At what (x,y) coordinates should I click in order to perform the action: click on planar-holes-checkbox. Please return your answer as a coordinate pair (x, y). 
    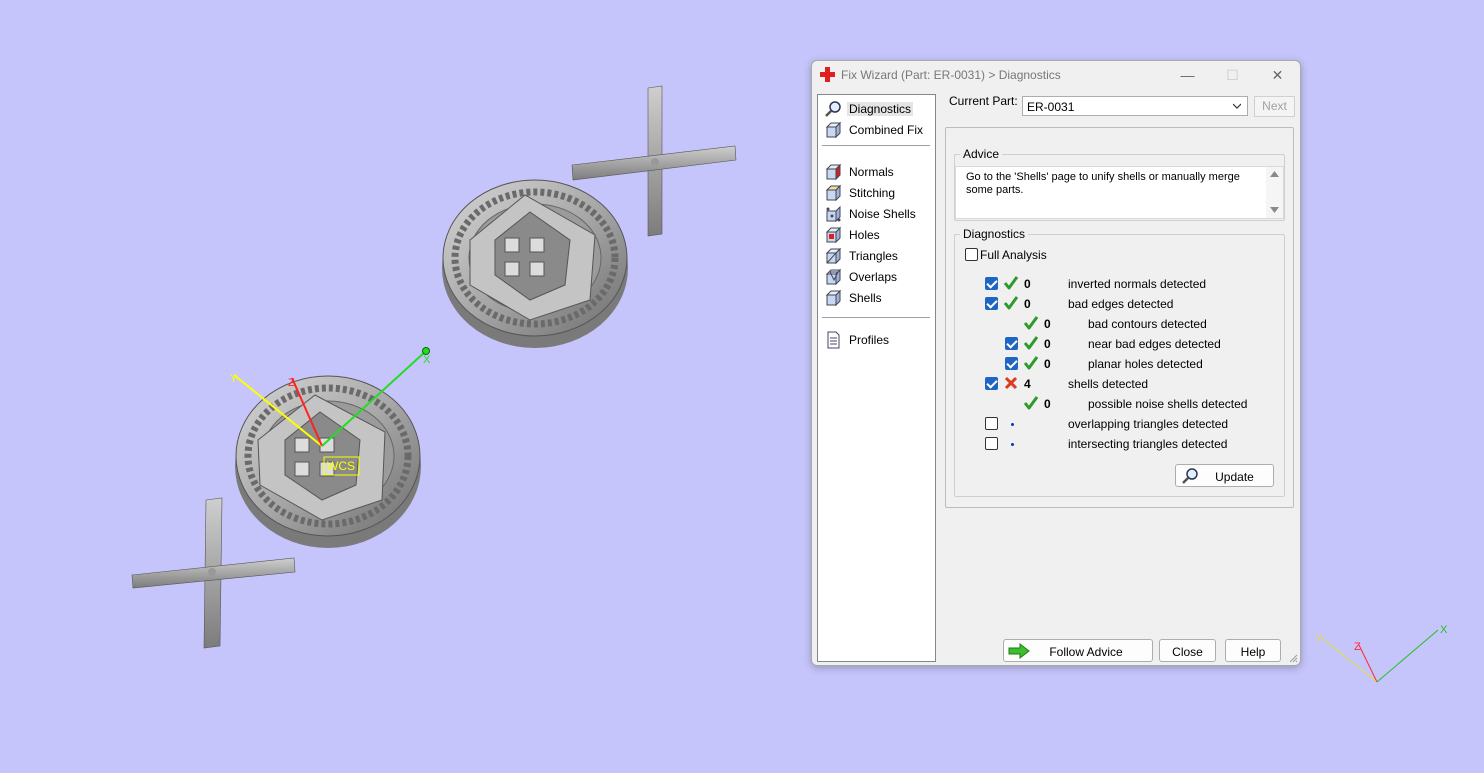
    Looking at the image, I should click on (1011, 363).